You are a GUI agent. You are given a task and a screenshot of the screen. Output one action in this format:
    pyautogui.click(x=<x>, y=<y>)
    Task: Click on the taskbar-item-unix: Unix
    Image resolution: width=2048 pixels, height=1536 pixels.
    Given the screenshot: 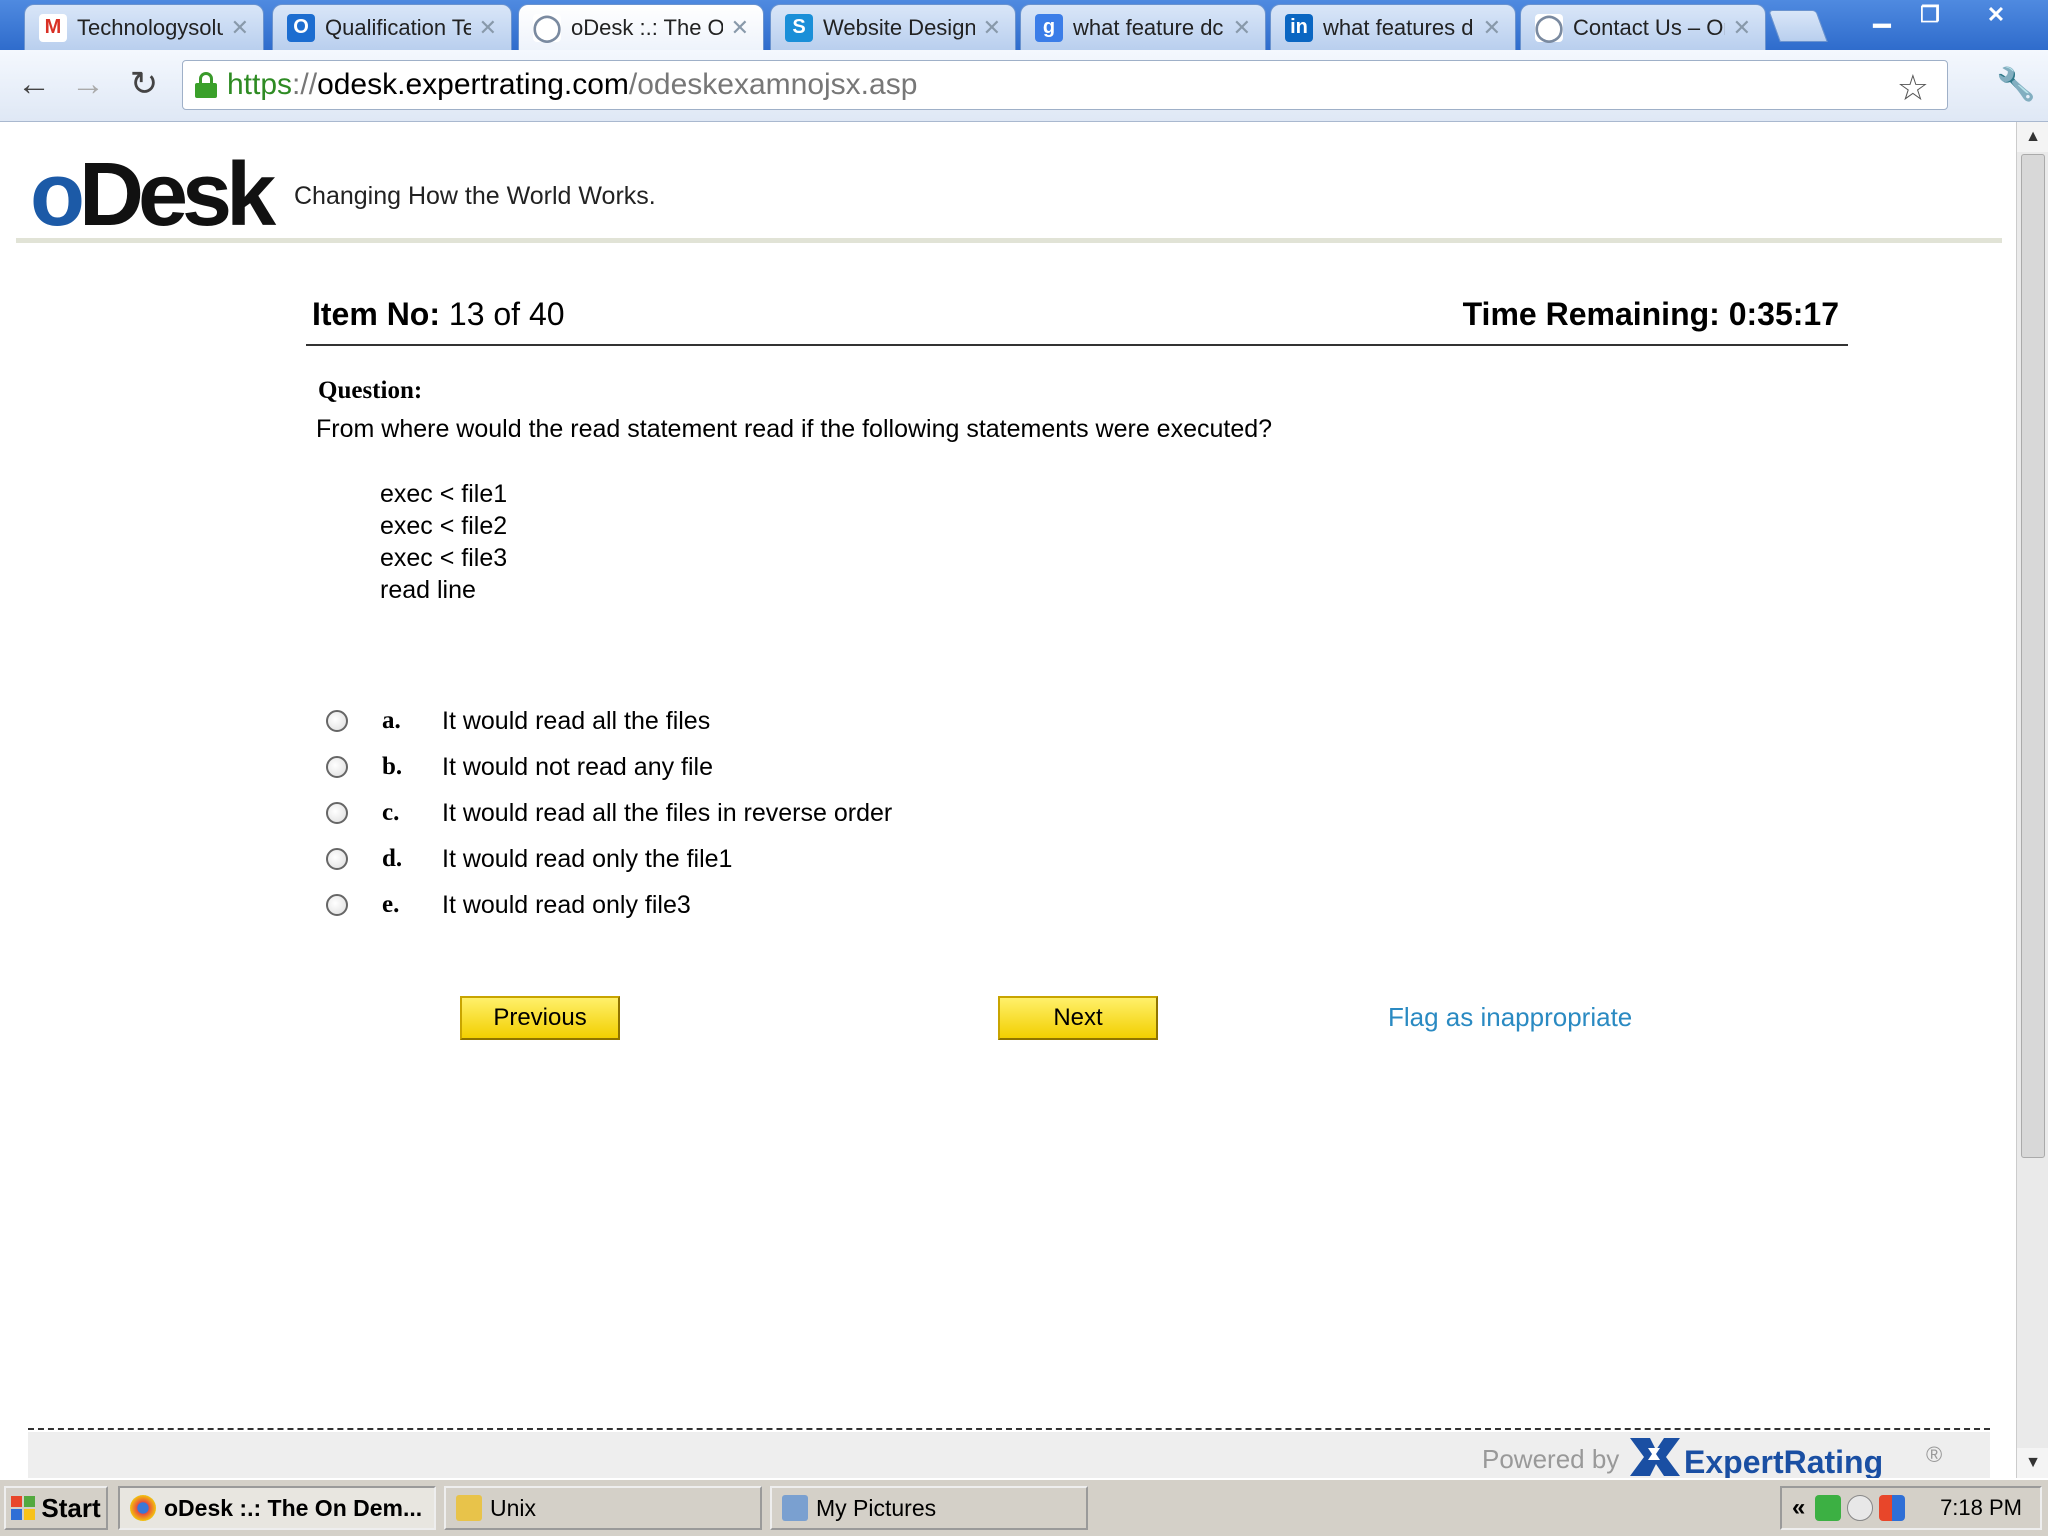 What is the action you would take?
    pyautogui.click(x=603, y=1508)
    